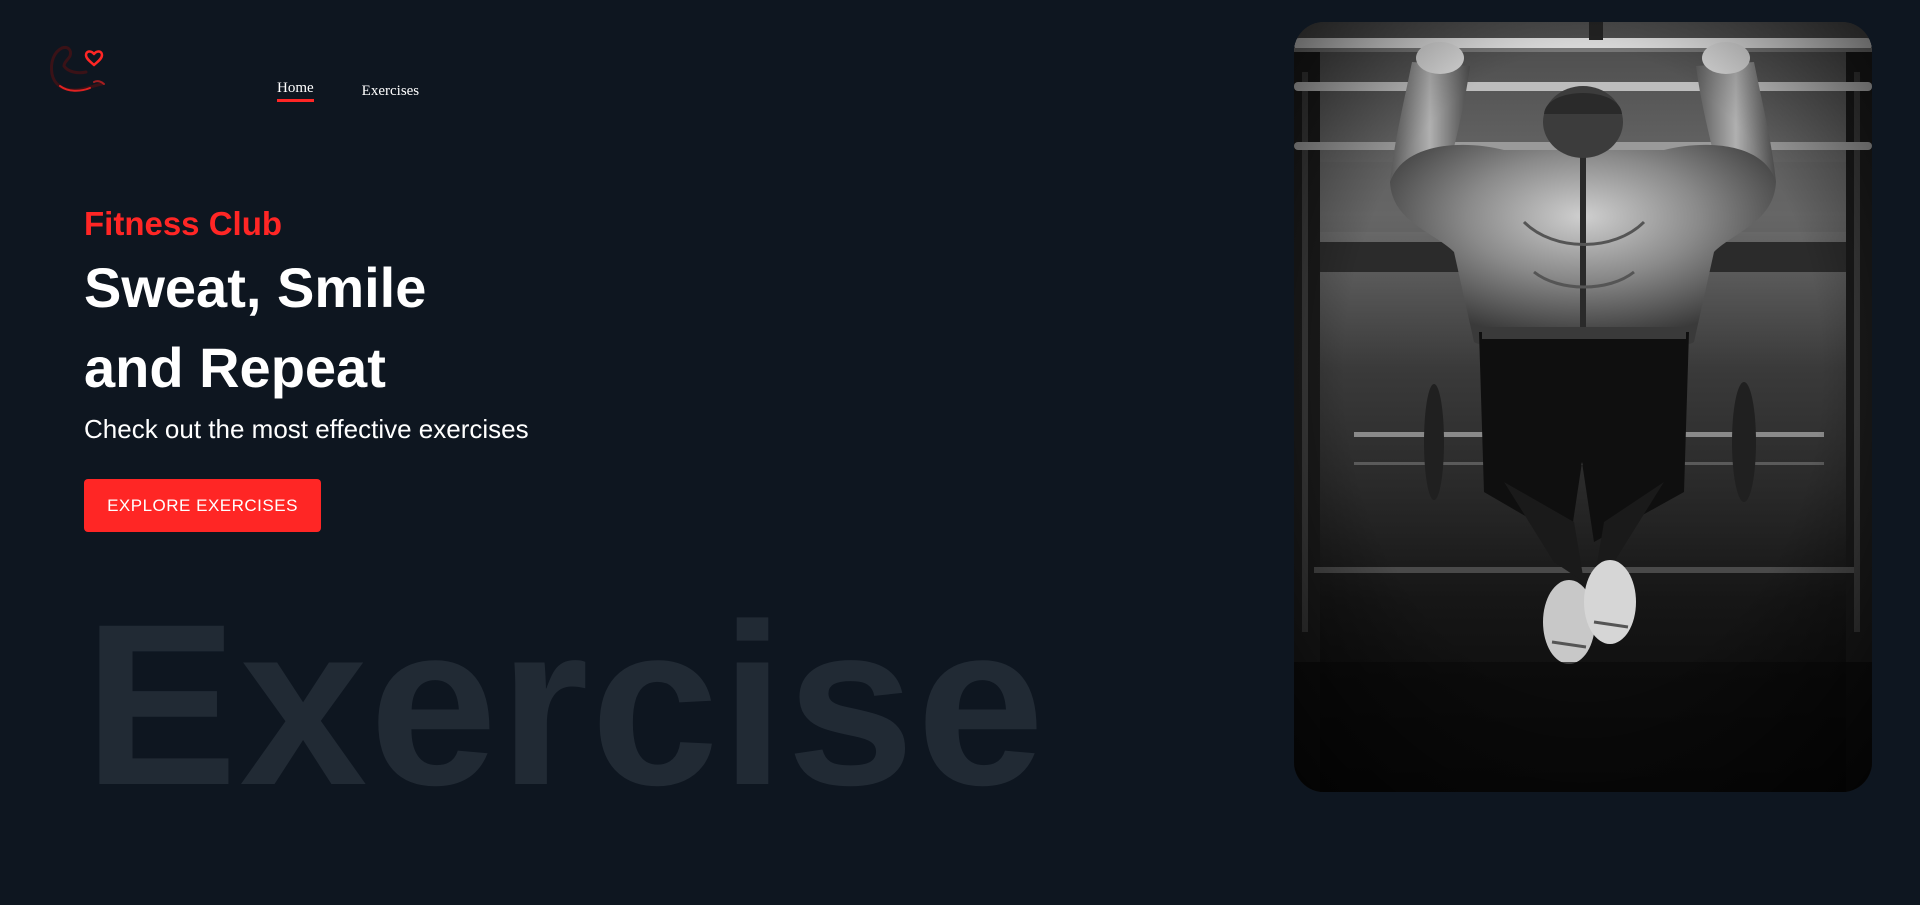 This screenshot has height=905, width=1920. What do you see at coordinates (295, 91) in the screenshot?
I see `nav-link-home: Home` at bounding box center [295, 91].